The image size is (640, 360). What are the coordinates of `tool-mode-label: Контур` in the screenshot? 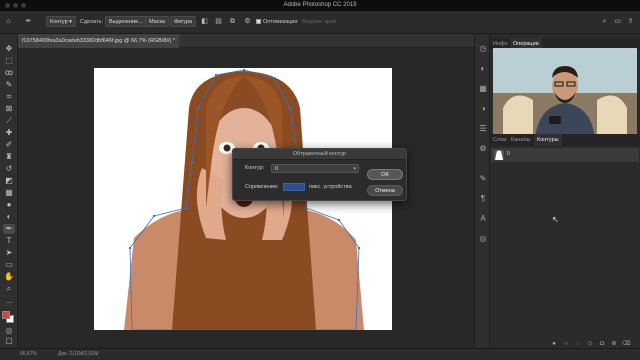 It's located at (59, 22).